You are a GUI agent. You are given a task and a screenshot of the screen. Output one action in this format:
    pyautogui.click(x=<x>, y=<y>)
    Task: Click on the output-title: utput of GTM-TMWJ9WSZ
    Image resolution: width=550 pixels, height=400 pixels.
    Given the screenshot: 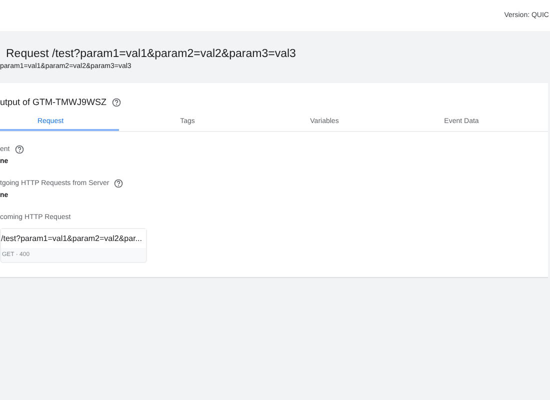 What is the action you would take?
    pyautogui.click(x=53, y=102)
    